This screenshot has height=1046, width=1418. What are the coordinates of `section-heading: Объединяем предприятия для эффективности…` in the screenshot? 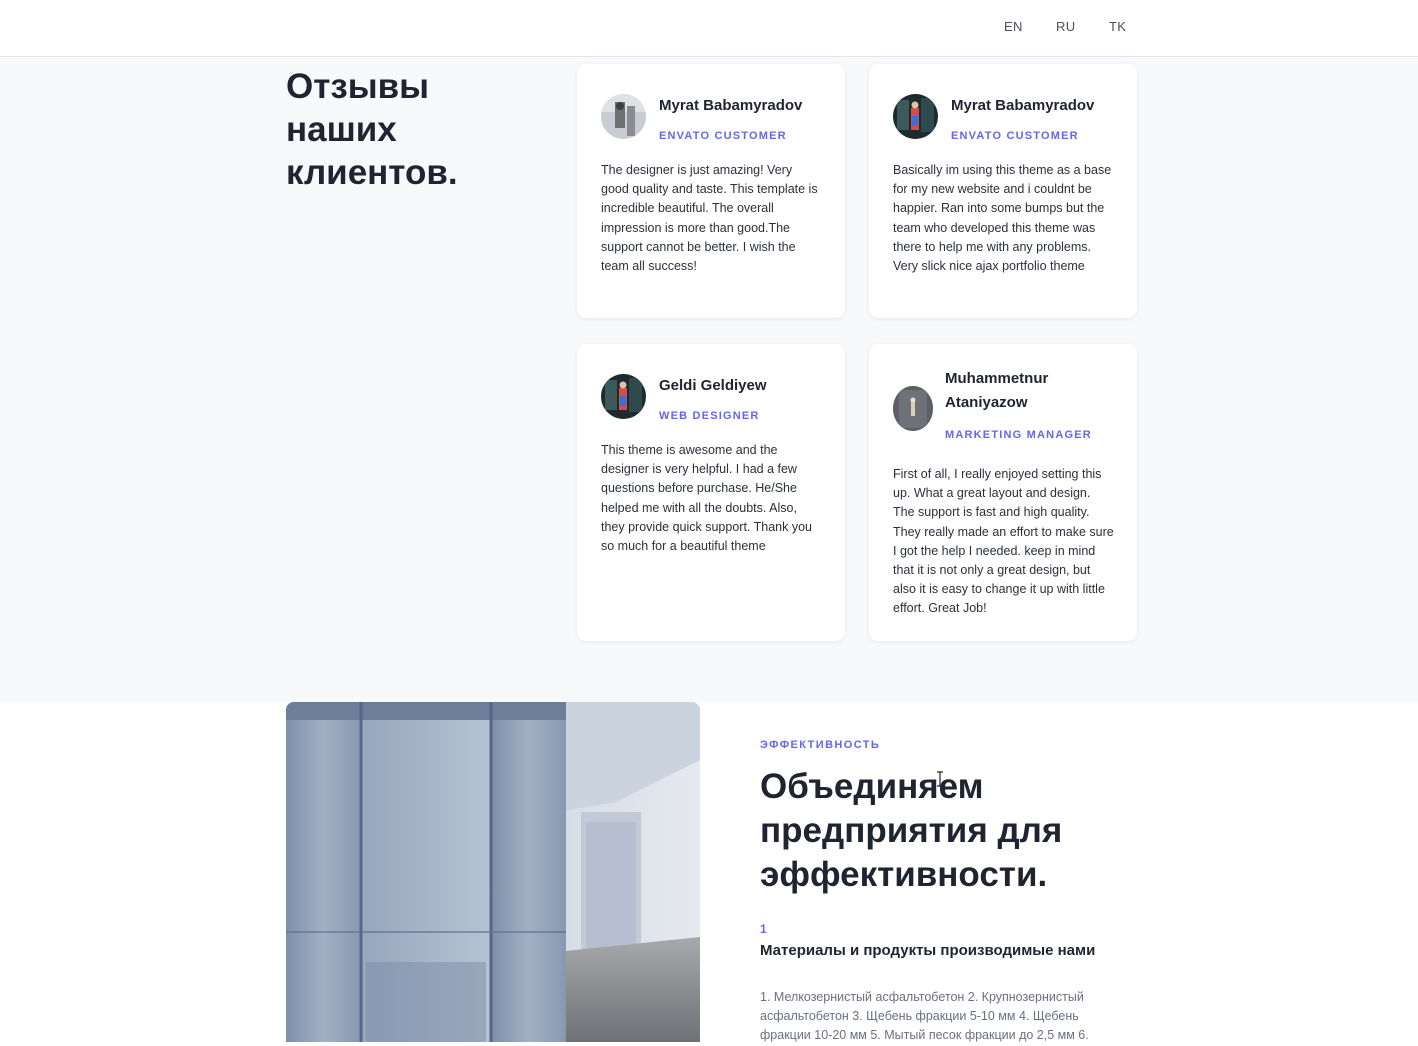 It's located at (911, 830).